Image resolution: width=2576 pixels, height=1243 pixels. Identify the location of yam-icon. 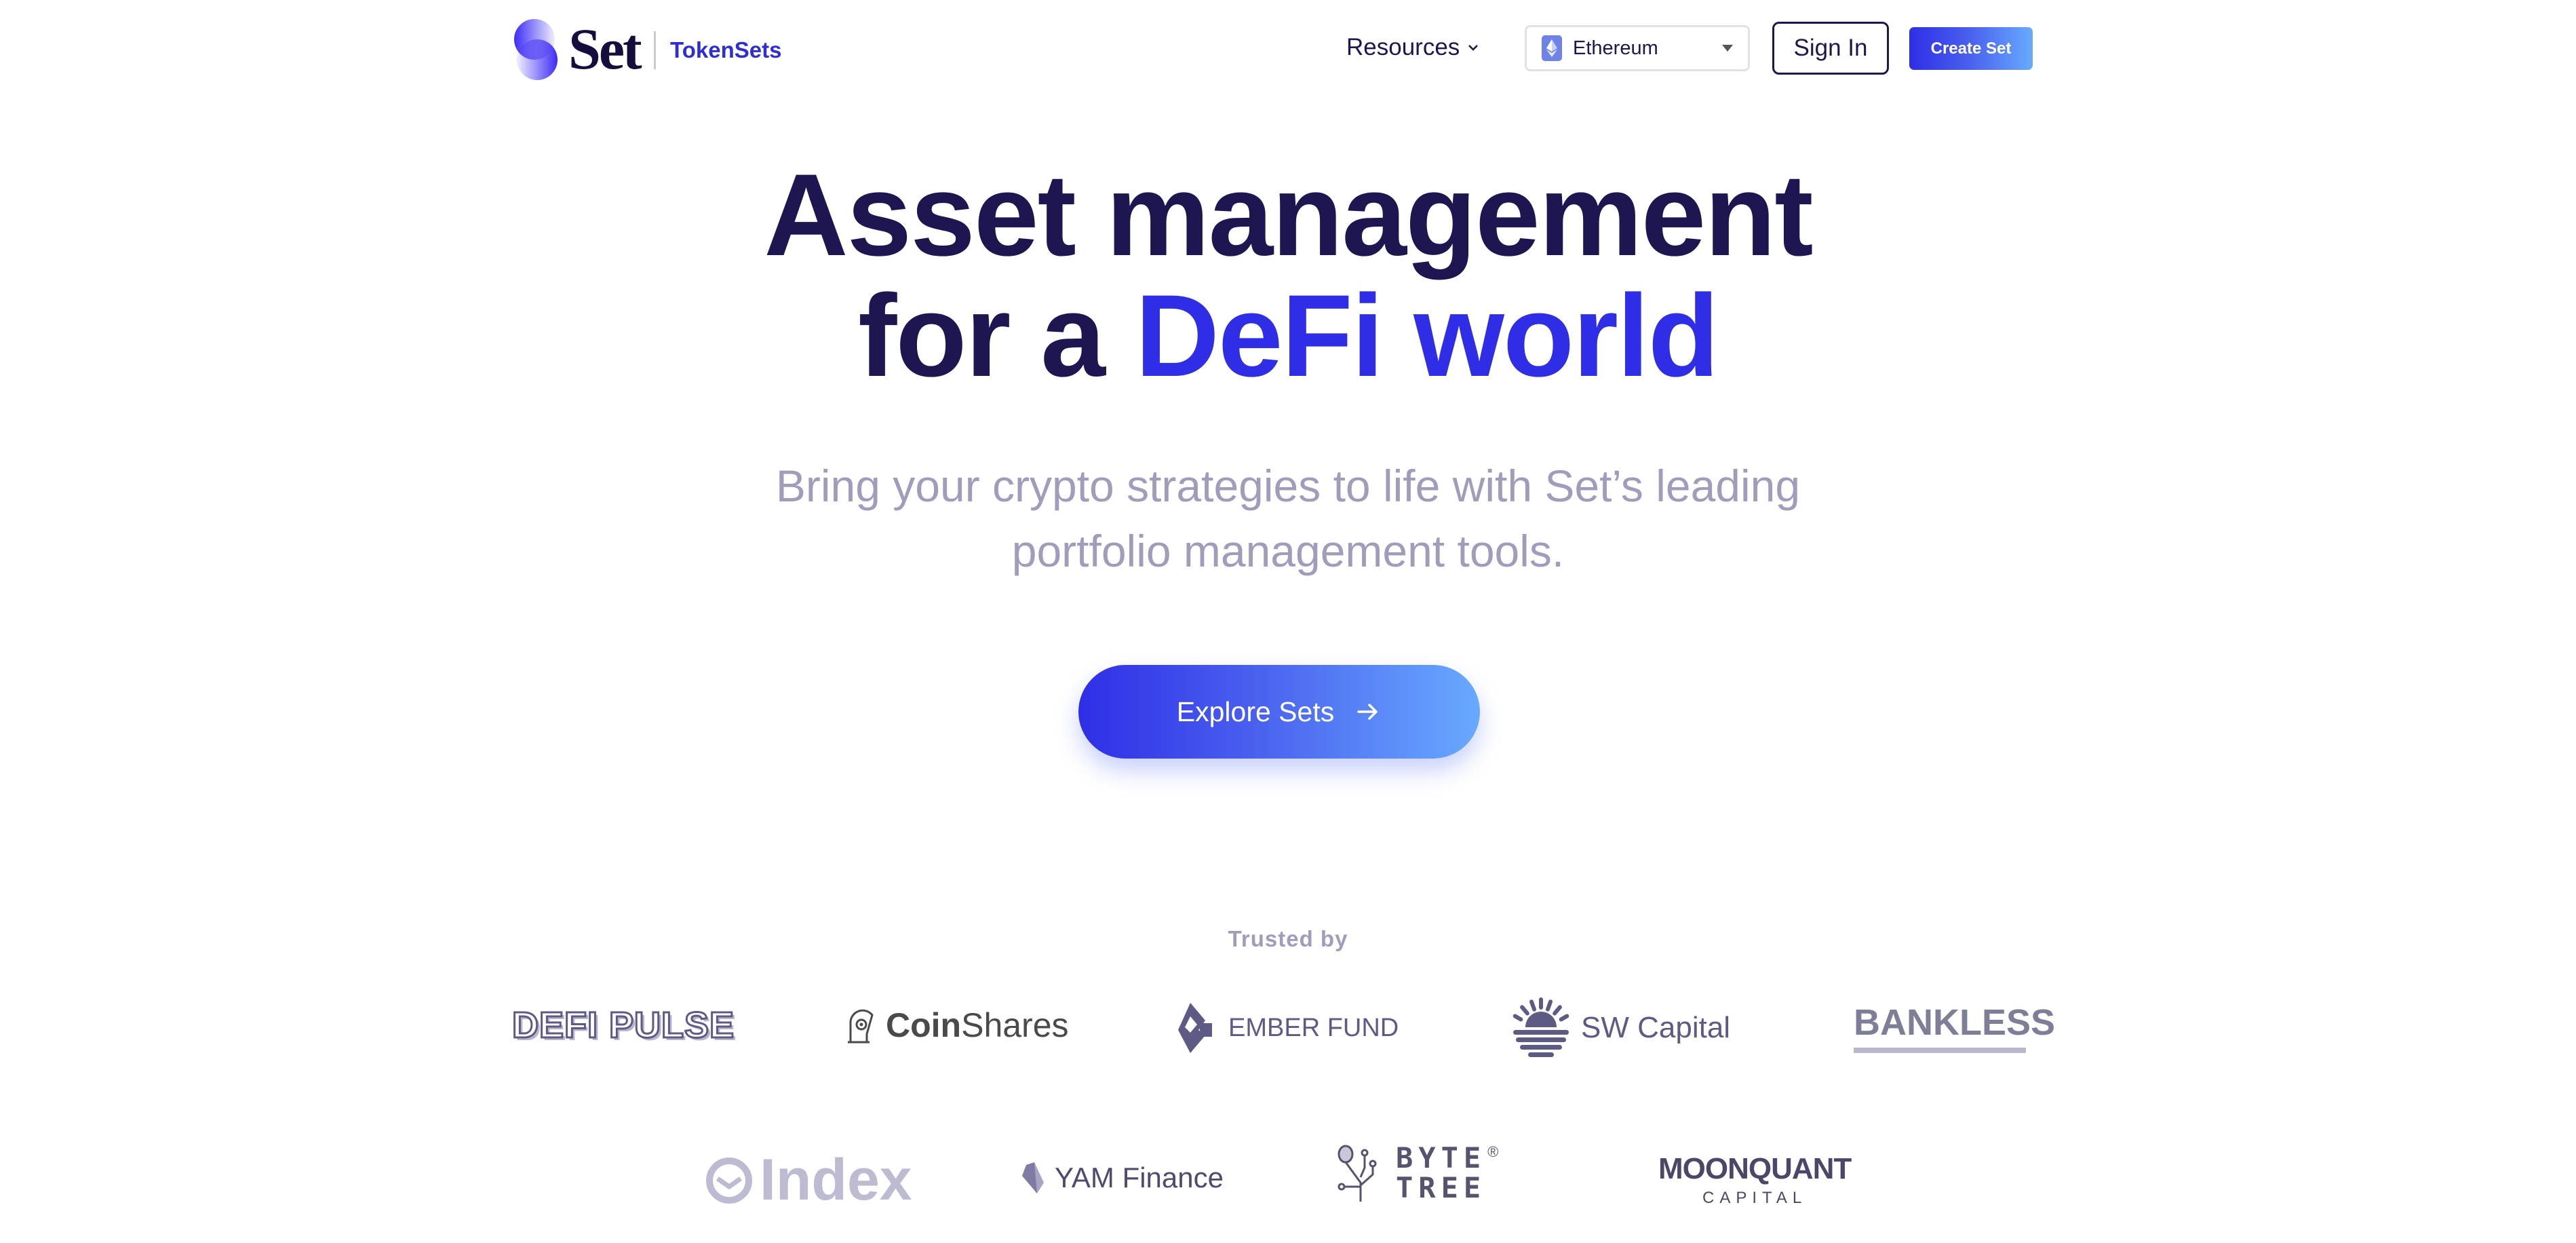
(1033, 1177).